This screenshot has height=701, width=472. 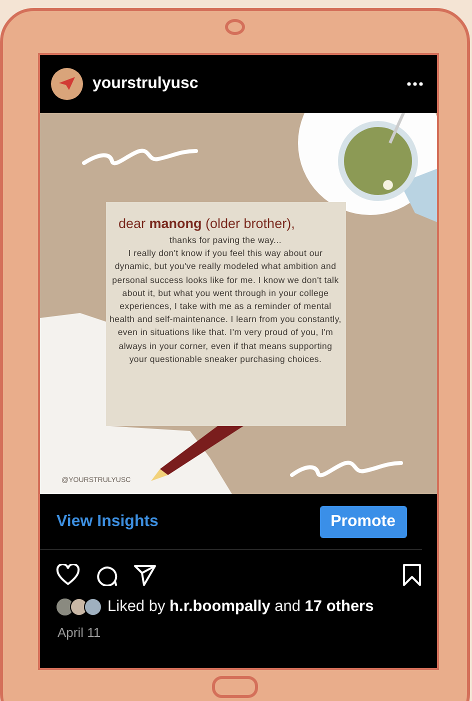 What do you see at coordinates (79, 632) in the screenshot?
I see `post-date: April 11` at bounding box center [79, 632].